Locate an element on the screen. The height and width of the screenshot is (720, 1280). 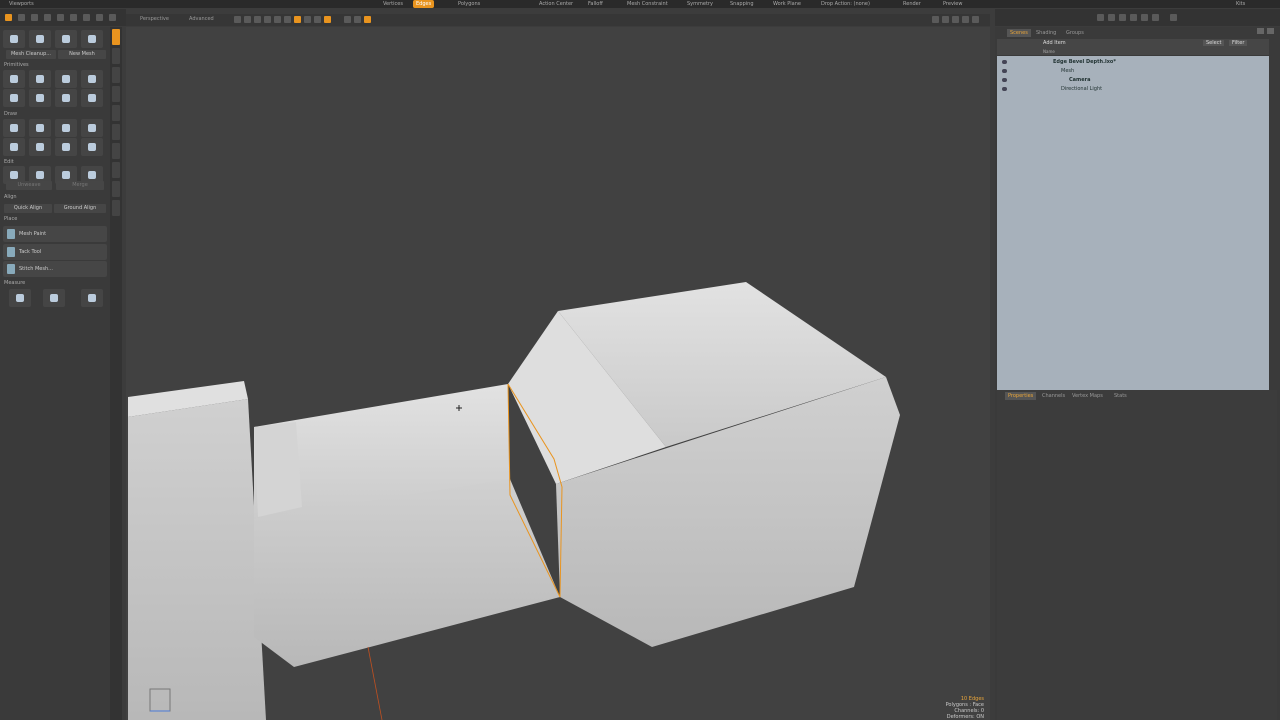
protractor-button is located at coordinates (54, 298).